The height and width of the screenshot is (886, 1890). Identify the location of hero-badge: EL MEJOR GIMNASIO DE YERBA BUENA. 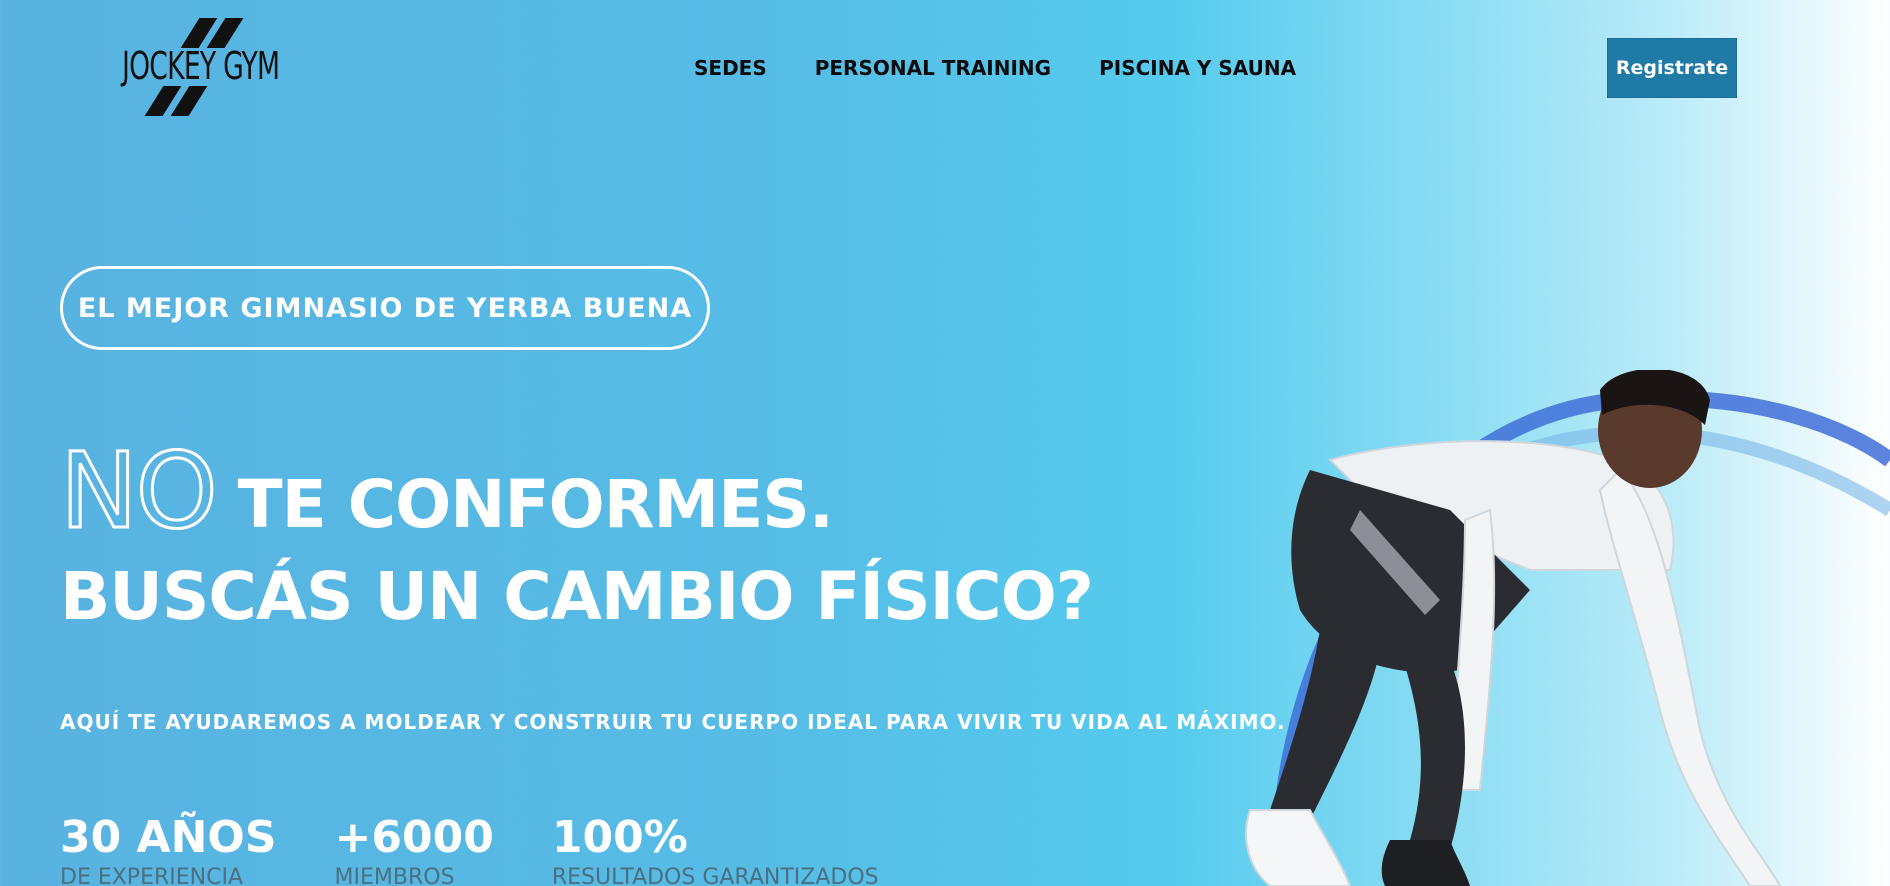
(385, 308).